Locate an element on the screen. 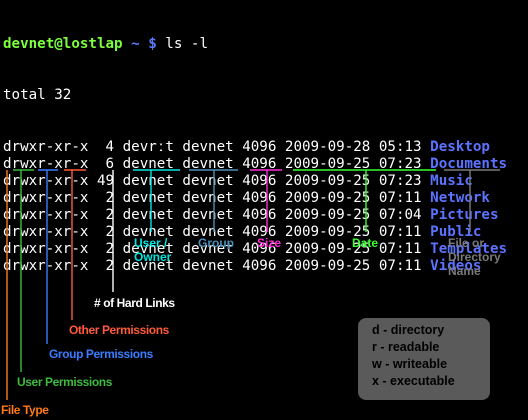 The image size is (528, 420). label-user-owner: User / Owner is located at coordinates (153, 250).